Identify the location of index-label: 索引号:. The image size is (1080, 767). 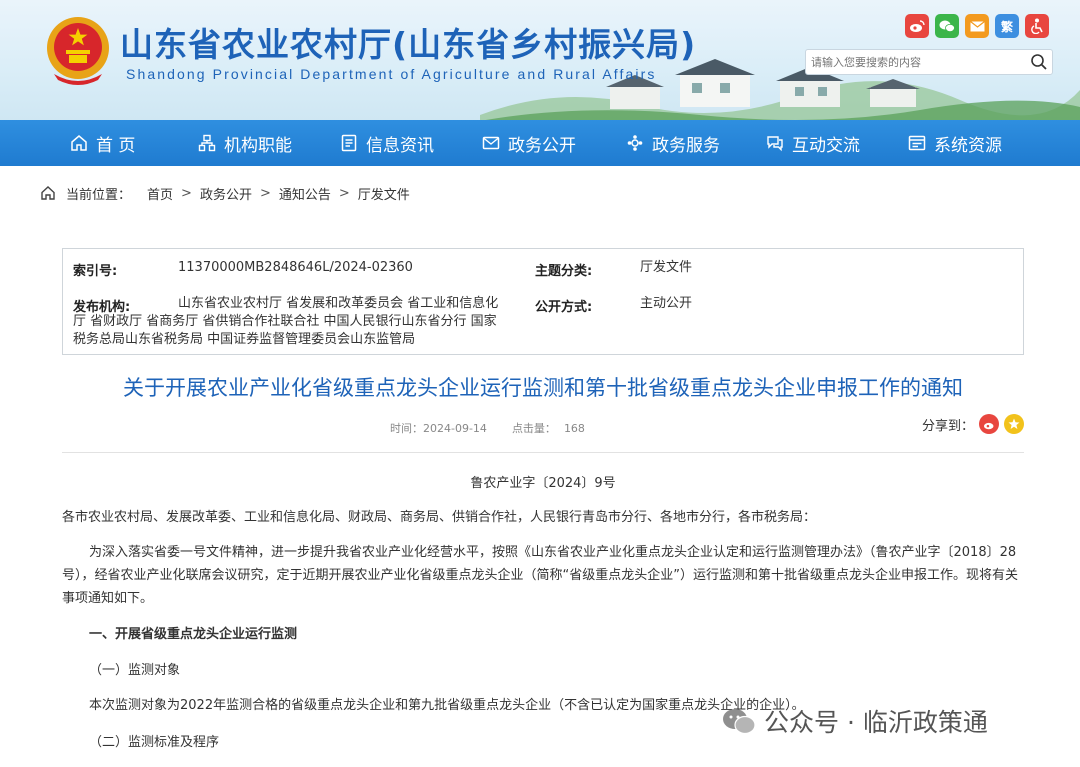
(95, 271).